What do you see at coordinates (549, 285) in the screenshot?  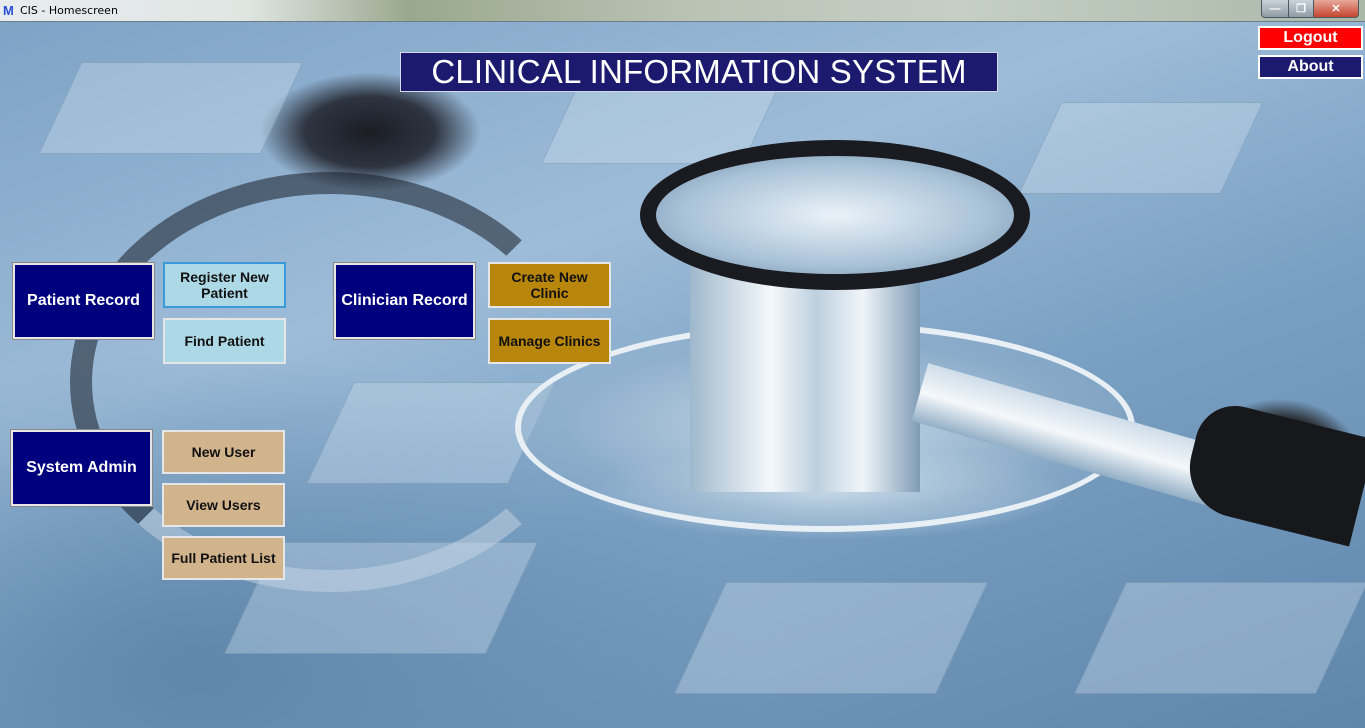 I see `create-new-clinic-button: Create New Clinic` at bounding box center [549, 285].